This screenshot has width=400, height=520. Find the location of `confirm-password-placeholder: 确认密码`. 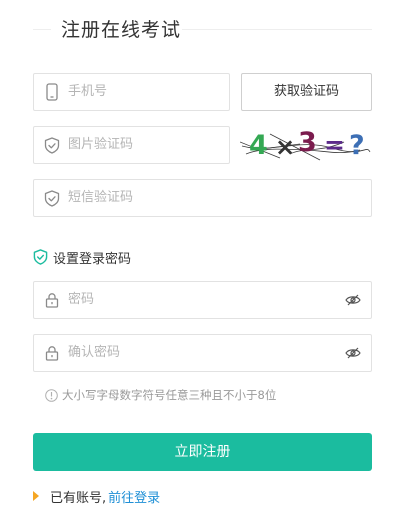

confirm-password-placeholder: 确认密码 is located at coordinates (94, 352).